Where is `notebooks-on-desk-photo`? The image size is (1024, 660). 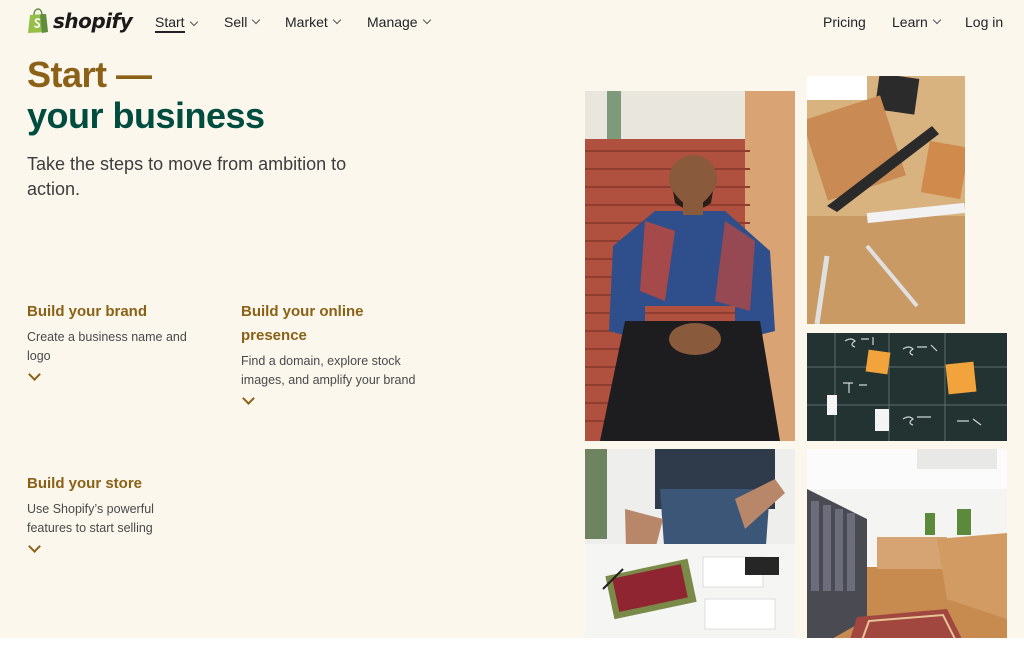
notebooks-on-desk-photo is located at coordinates (886, 200).